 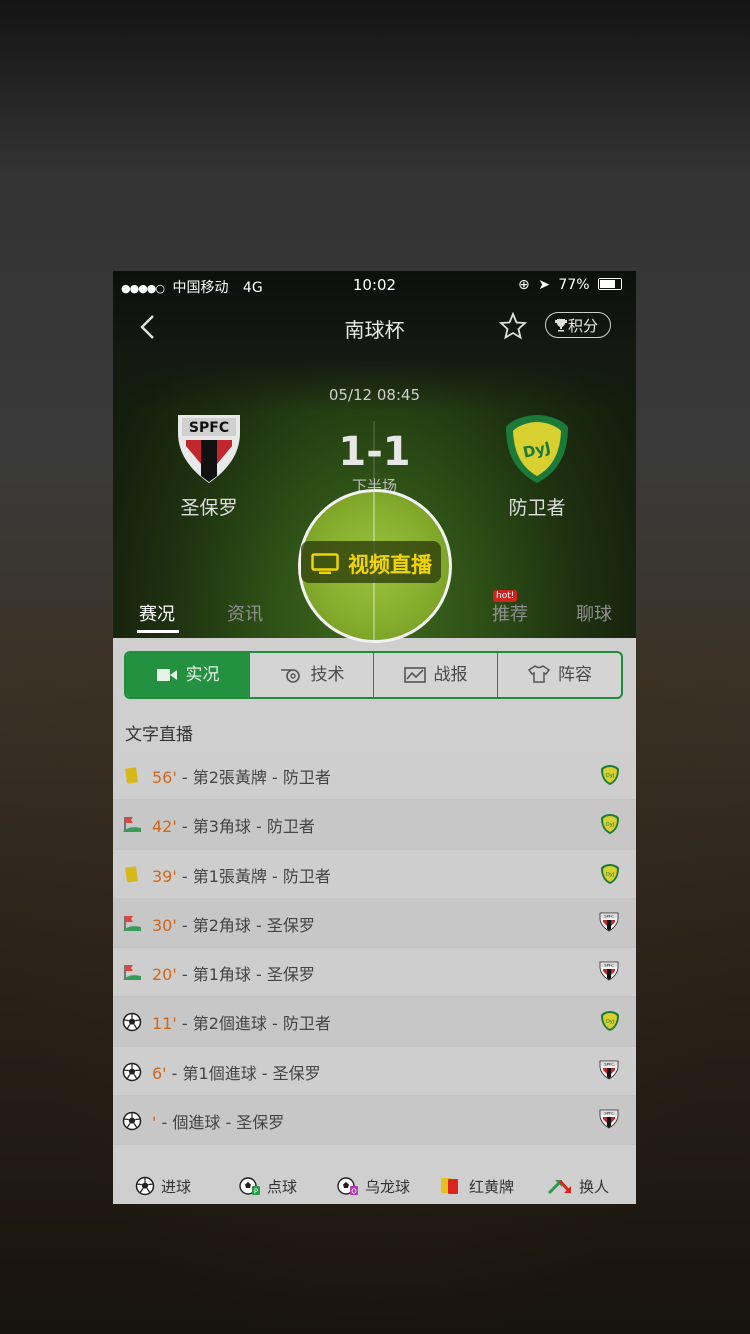 I want to click on legend-label: 红黄牌, so click(x=492, y=1187).